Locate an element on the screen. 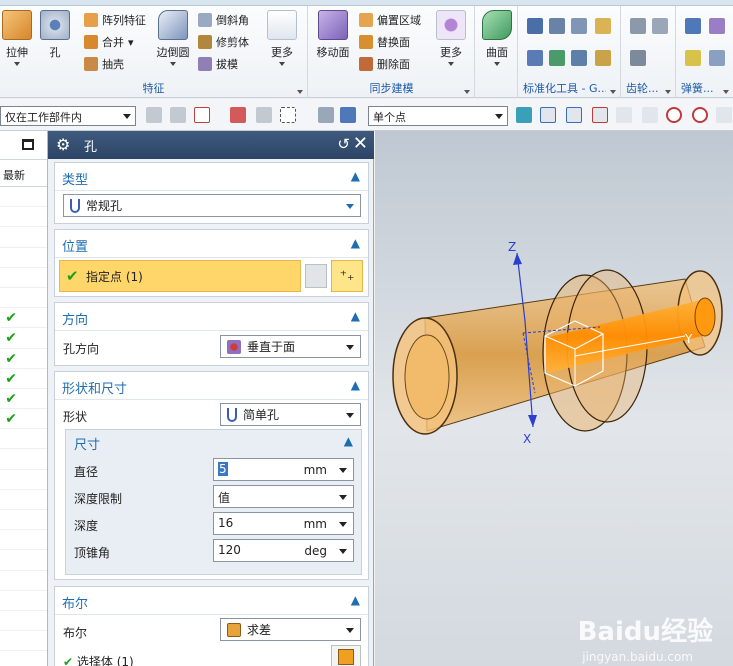  sync-more-button: 更多 is located at coordinates (451, 38).